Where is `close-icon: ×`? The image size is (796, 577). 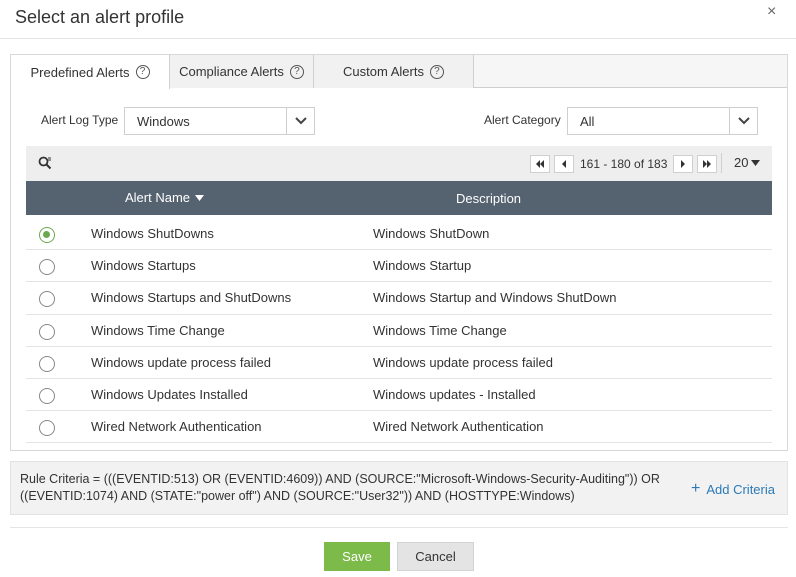 close-icon: × is located at coordinates (771, 12).